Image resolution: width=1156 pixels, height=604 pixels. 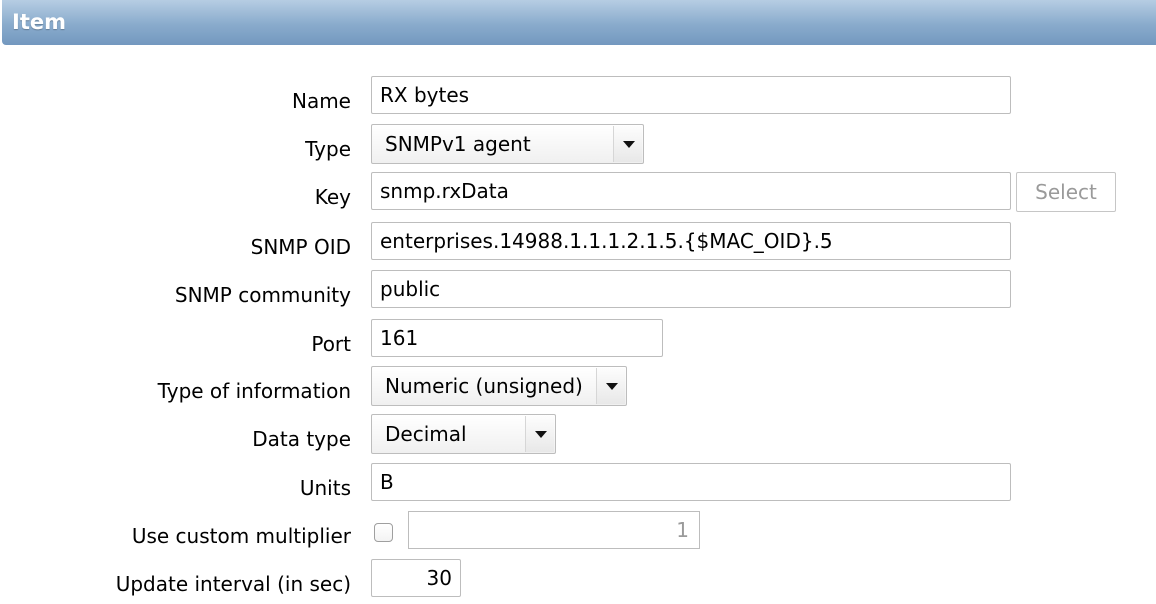 I want to click on data-type-value: Decimal, so click(x=426, y=434).